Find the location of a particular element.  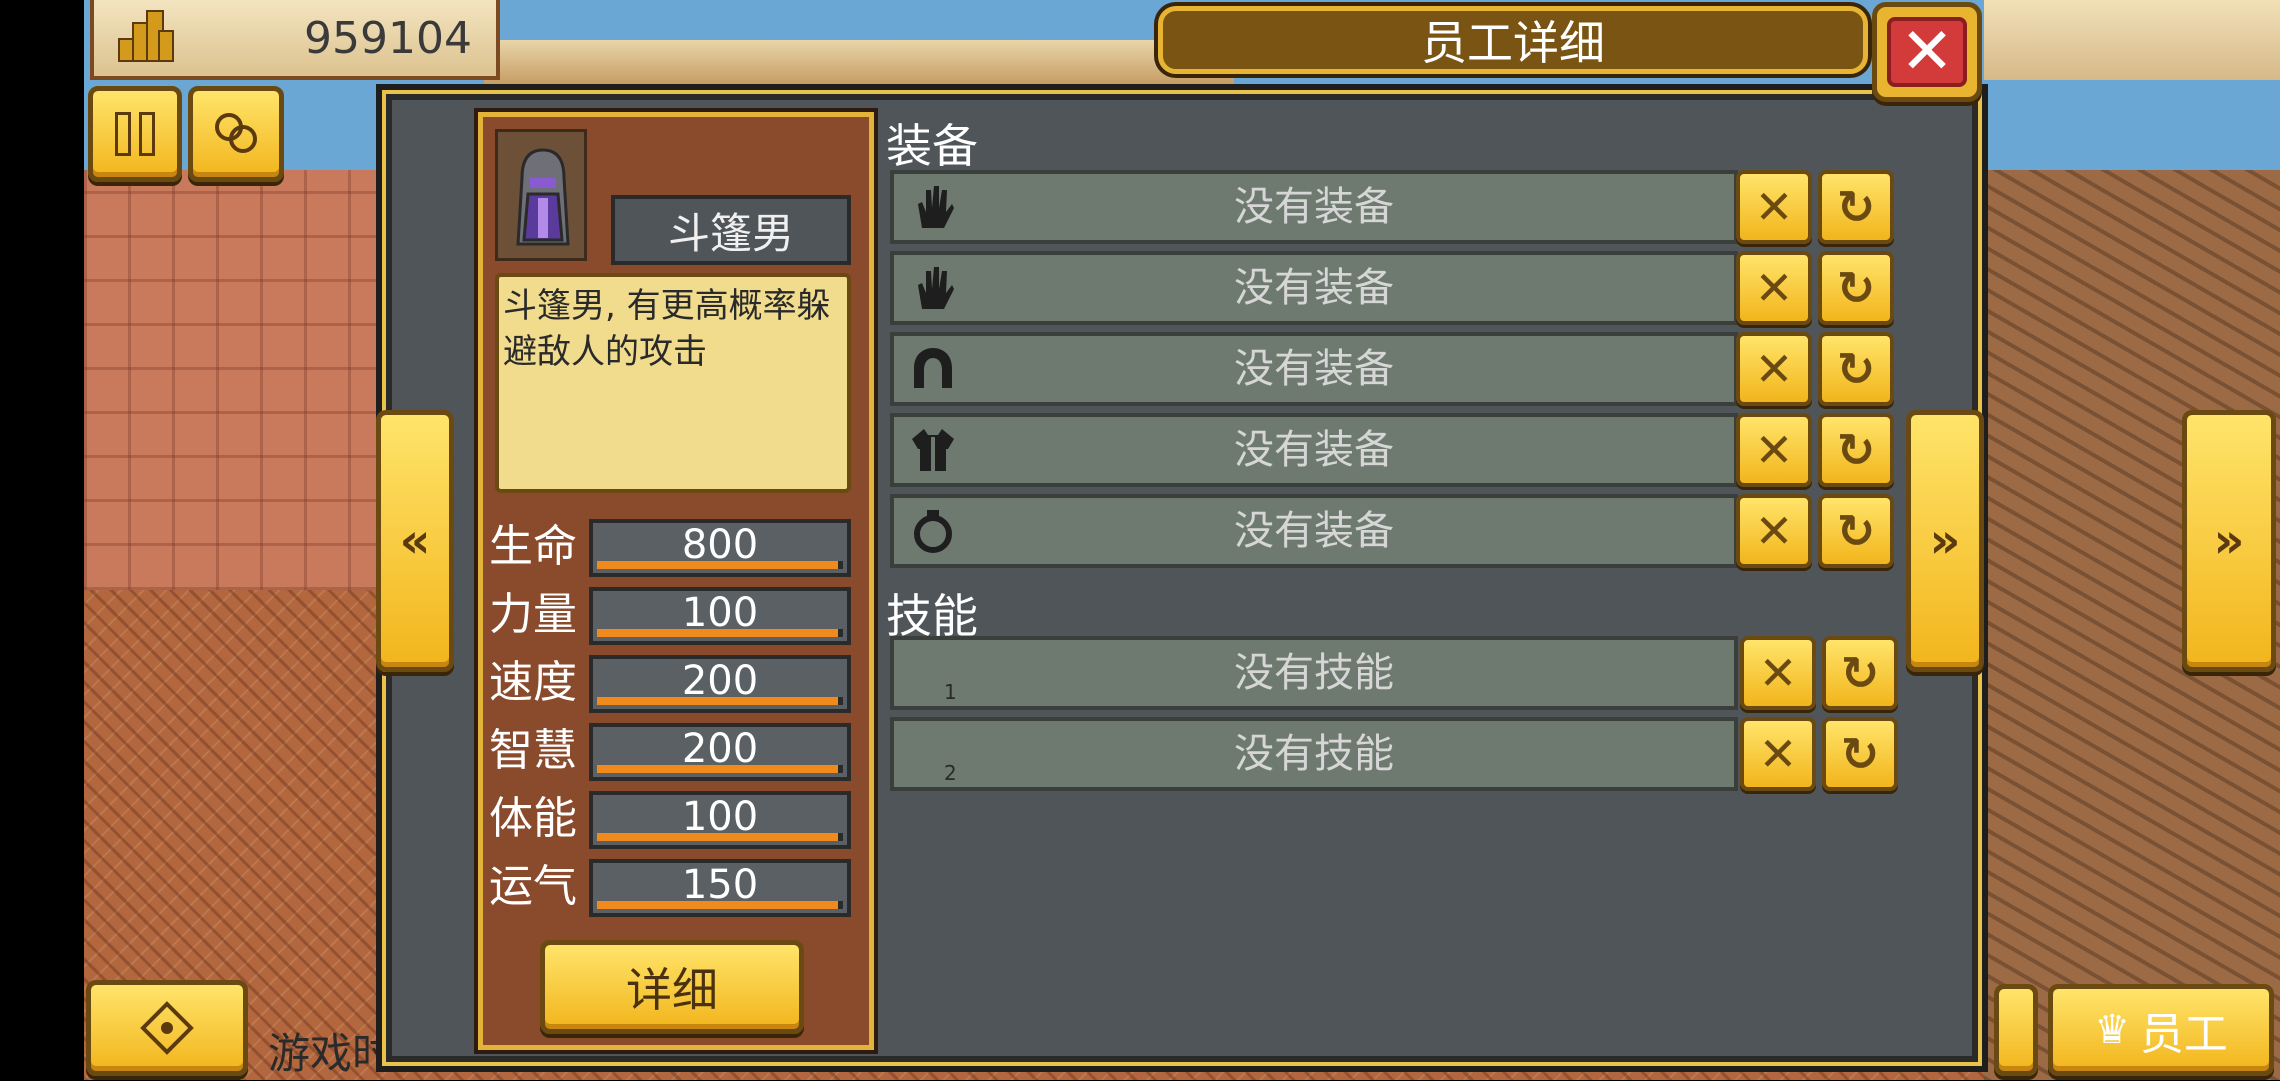

stat-row: 速度 200 is located at coordinates (674, 683).